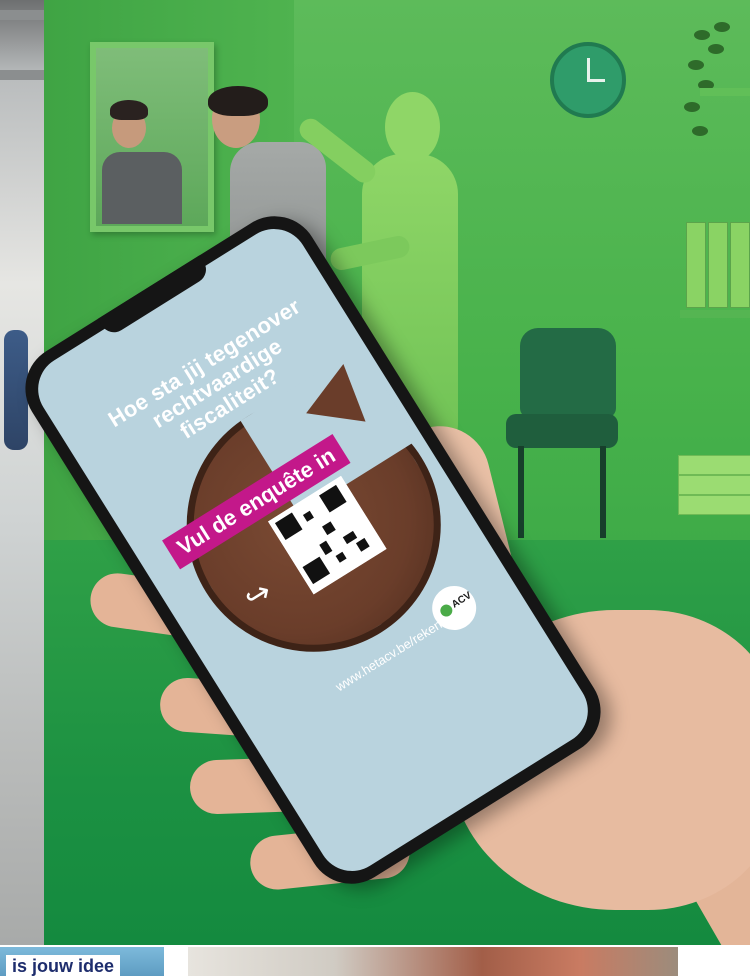  Describe the element at coordinates (63, 965) in the screenshot. I see `thumbnail-caption: is jouw idee` at that location.